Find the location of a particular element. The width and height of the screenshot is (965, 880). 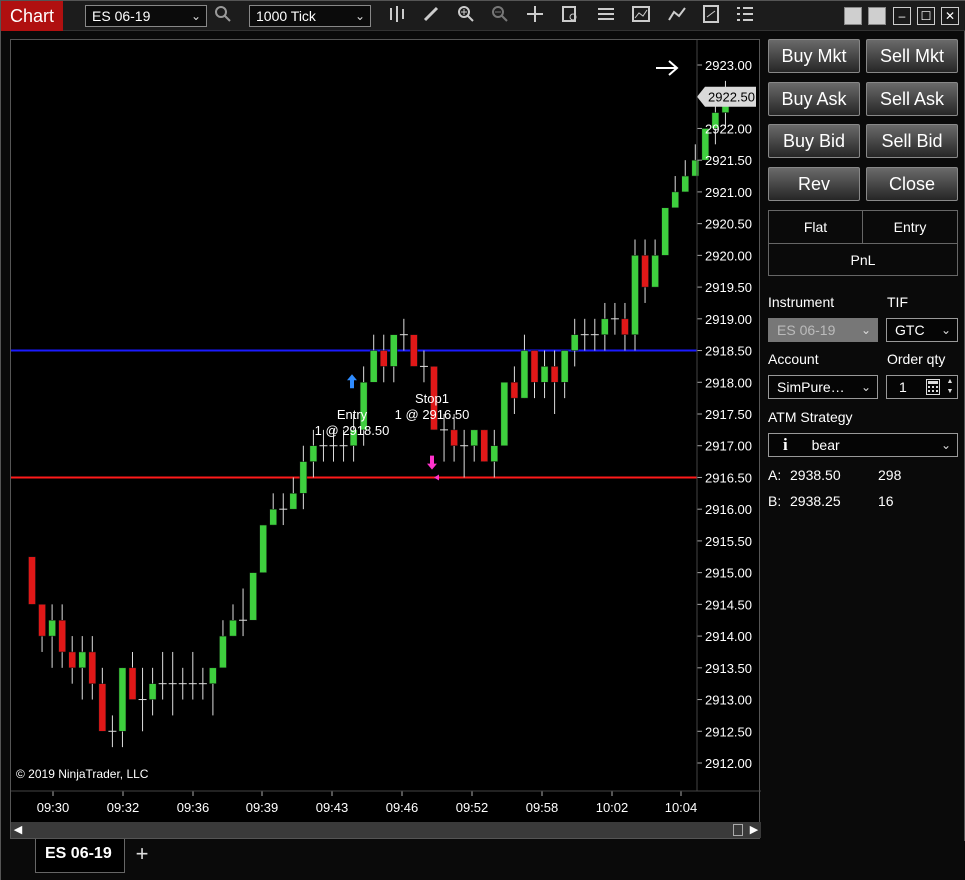

order-qty-input: 1 ▲ ▼ is located at coordinates (922, 387).